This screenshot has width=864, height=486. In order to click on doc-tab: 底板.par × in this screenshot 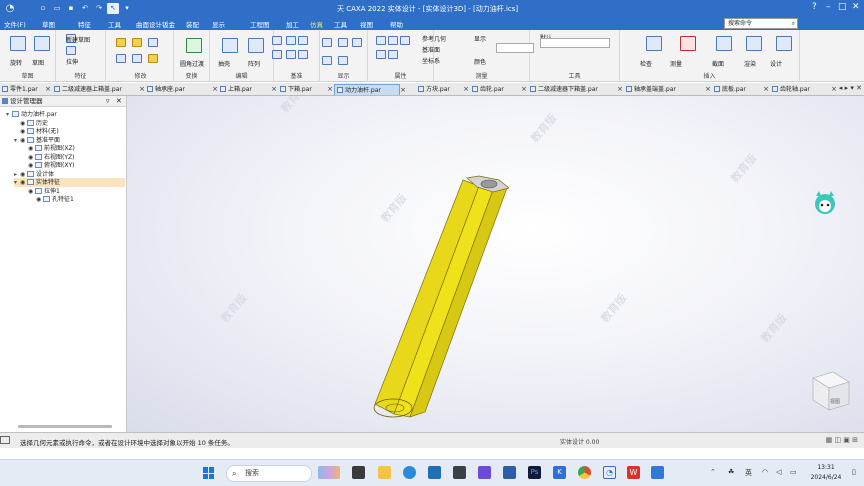, I will do `click(740, 89)`.